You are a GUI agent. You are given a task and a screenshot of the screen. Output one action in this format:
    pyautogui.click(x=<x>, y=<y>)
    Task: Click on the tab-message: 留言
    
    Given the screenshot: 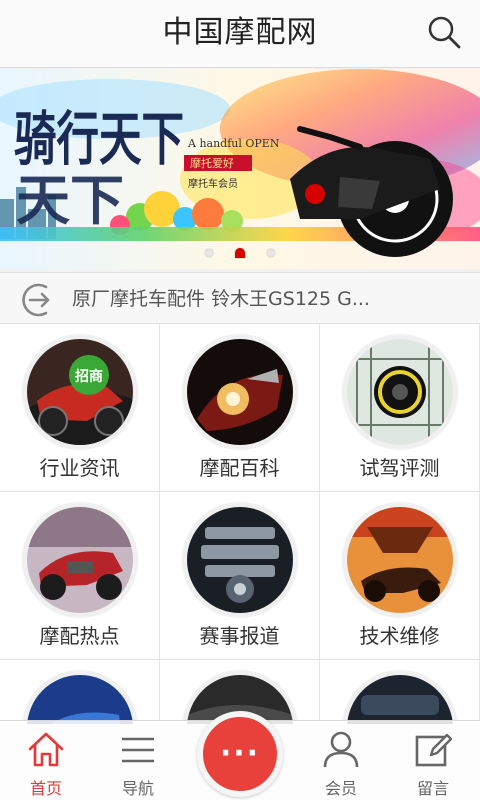 What is the action you would take?
    pyautogui.click(x=433, y=760)
    